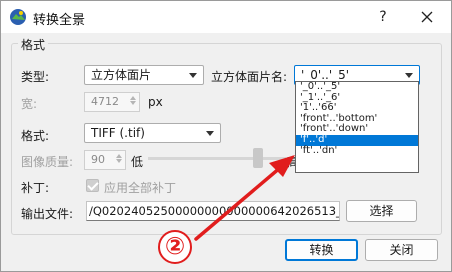  Describe the element at coordinates (105, 101) in the screenshot. I see `width-value: 4712` at that location.